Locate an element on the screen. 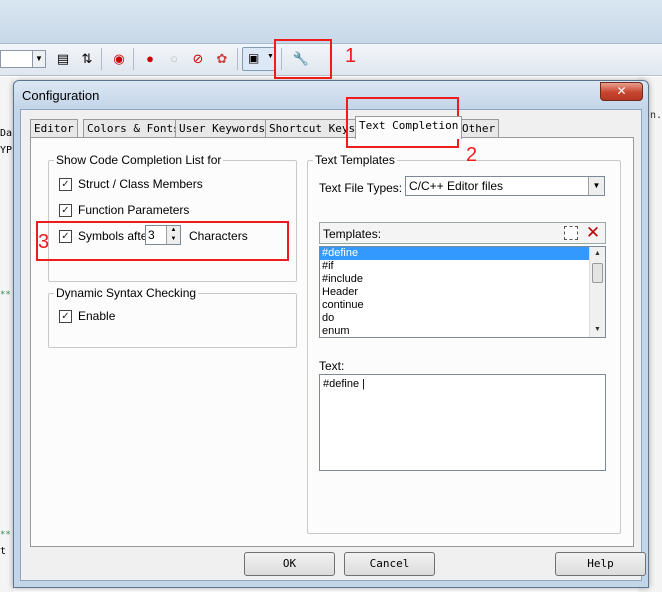 The image size is (662, 592). breakpoint-red-icon: ● is located at coordinates (150, 59).